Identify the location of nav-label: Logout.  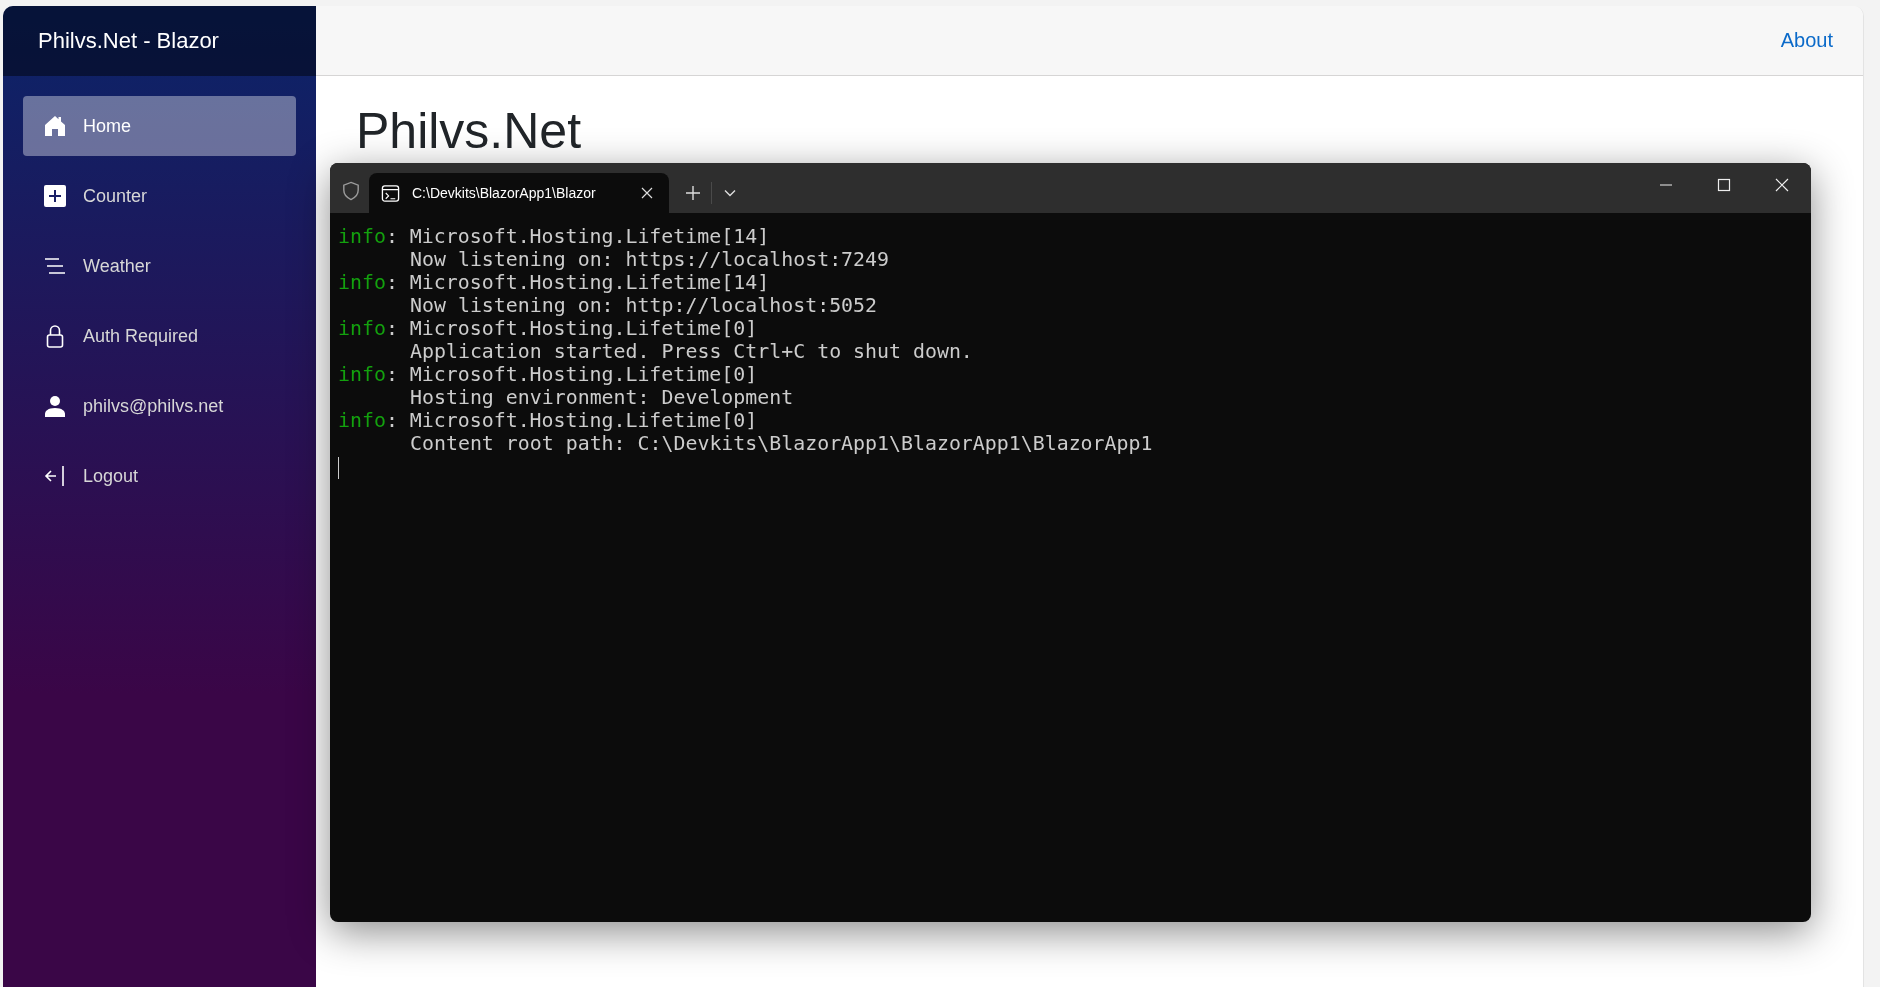
(111, 476).